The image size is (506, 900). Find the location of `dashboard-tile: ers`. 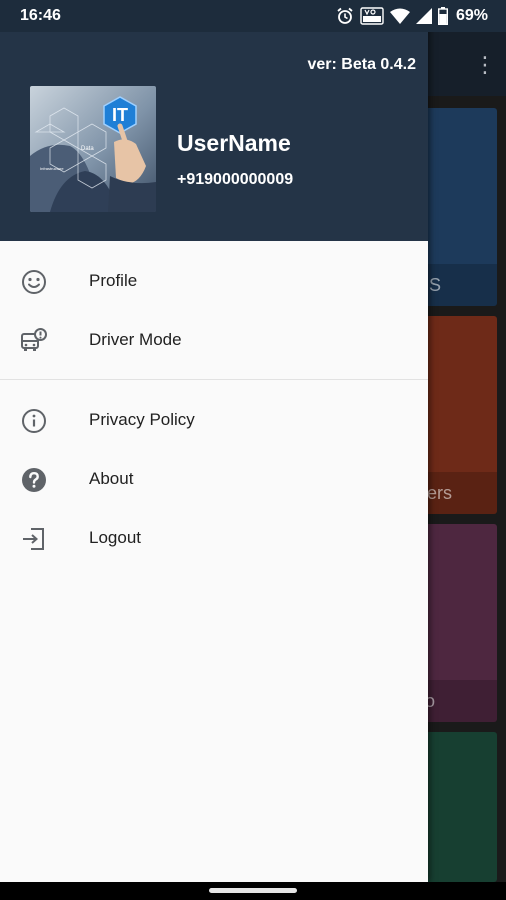

dashboard-tile: ers is located at coordinates (461, 415).